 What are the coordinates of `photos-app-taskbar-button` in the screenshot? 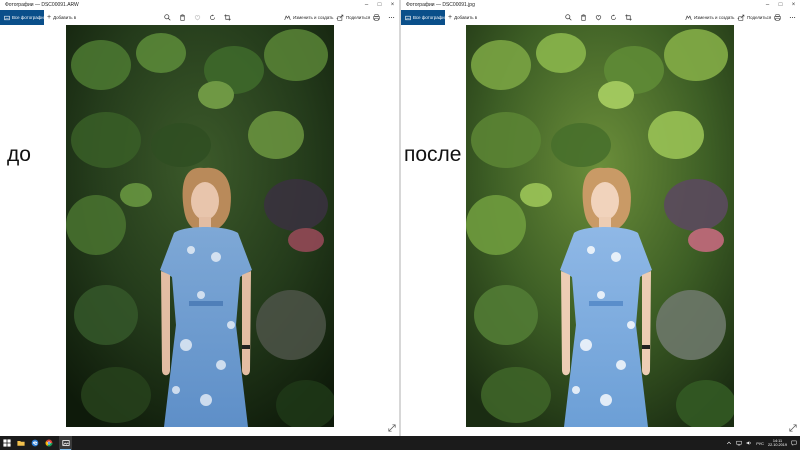 It's located at (65, 443).